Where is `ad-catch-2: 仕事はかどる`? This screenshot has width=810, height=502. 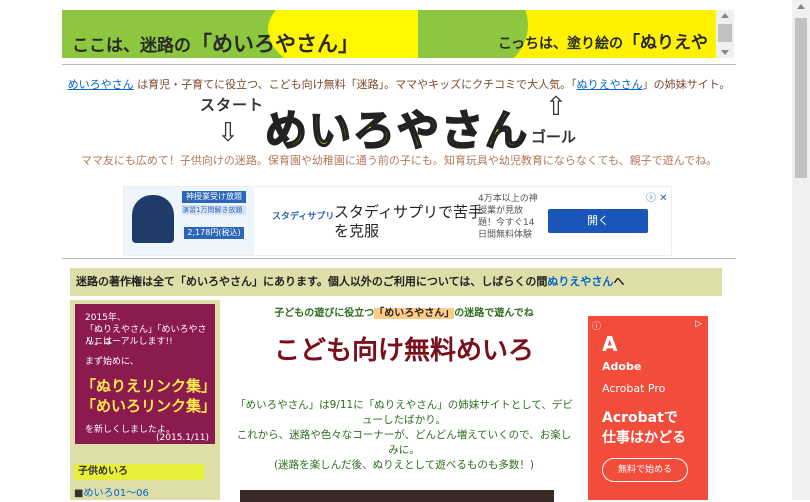
ad-catch-2: 仕事はかどる is located at coordinates (644, 438).